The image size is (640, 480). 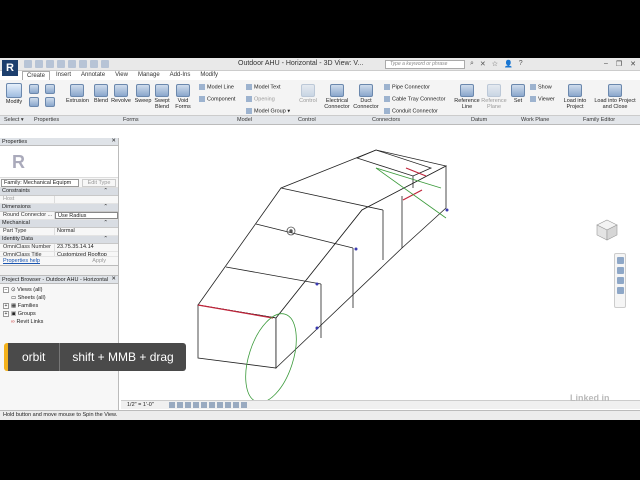 I want to click on zoom-icon, so click(x=620, y=270).